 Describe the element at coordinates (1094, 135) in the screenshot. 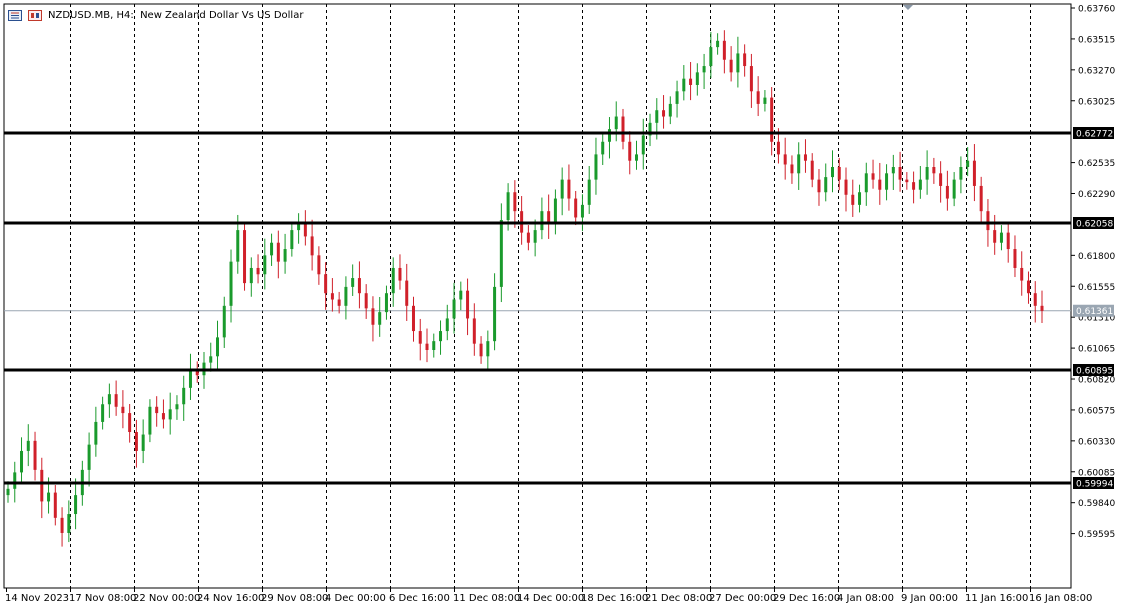

I see `level-price-label: 0.62772` at that location.